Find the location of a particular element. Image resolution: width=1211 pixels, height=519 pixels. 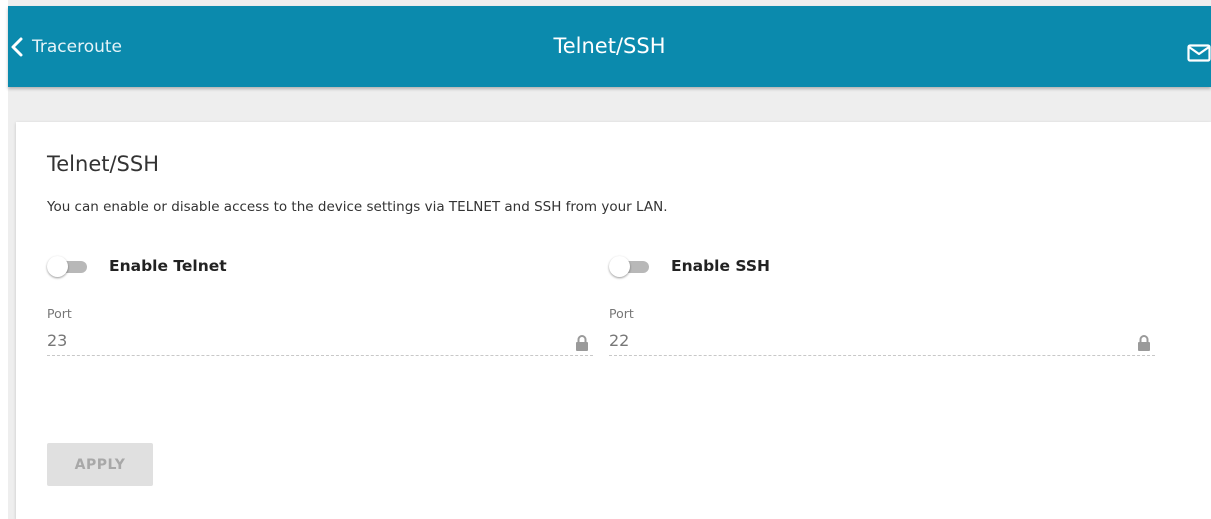

ssh-switch-knob is located at coordinates (619, 266).